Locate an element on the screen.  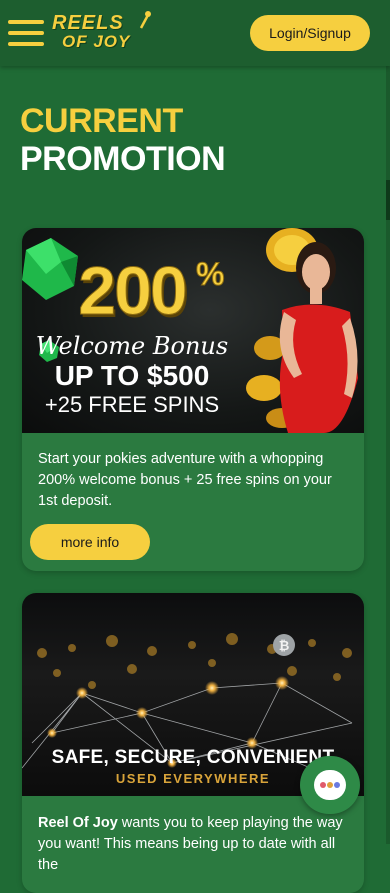
welcome-bonus-text: Welcome Bonus is located at coordinates (132, 346).